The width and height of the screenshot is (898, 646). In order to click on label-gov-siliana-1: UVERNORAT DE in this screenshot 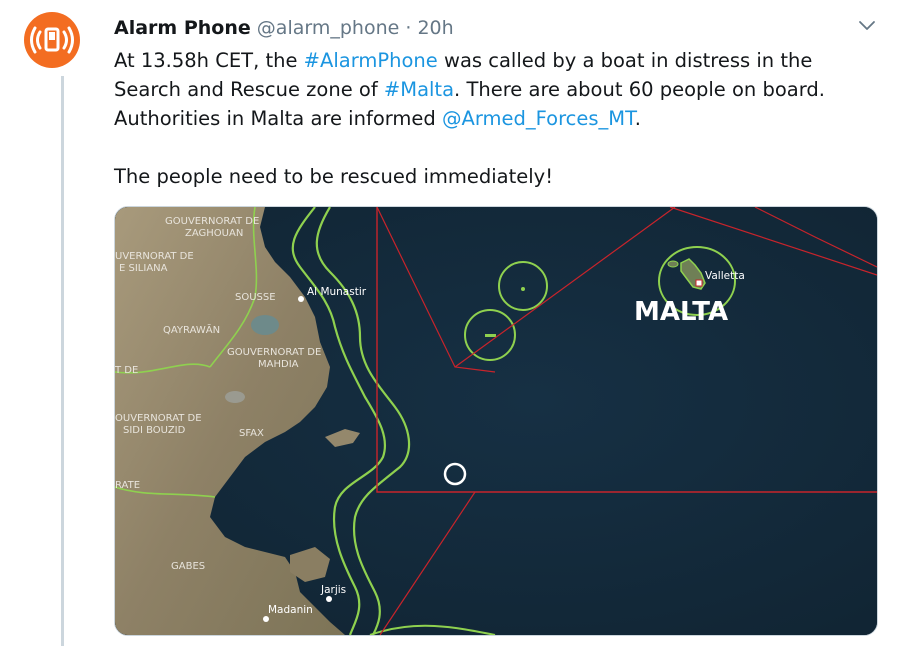, I will do `click(154, 256)`.